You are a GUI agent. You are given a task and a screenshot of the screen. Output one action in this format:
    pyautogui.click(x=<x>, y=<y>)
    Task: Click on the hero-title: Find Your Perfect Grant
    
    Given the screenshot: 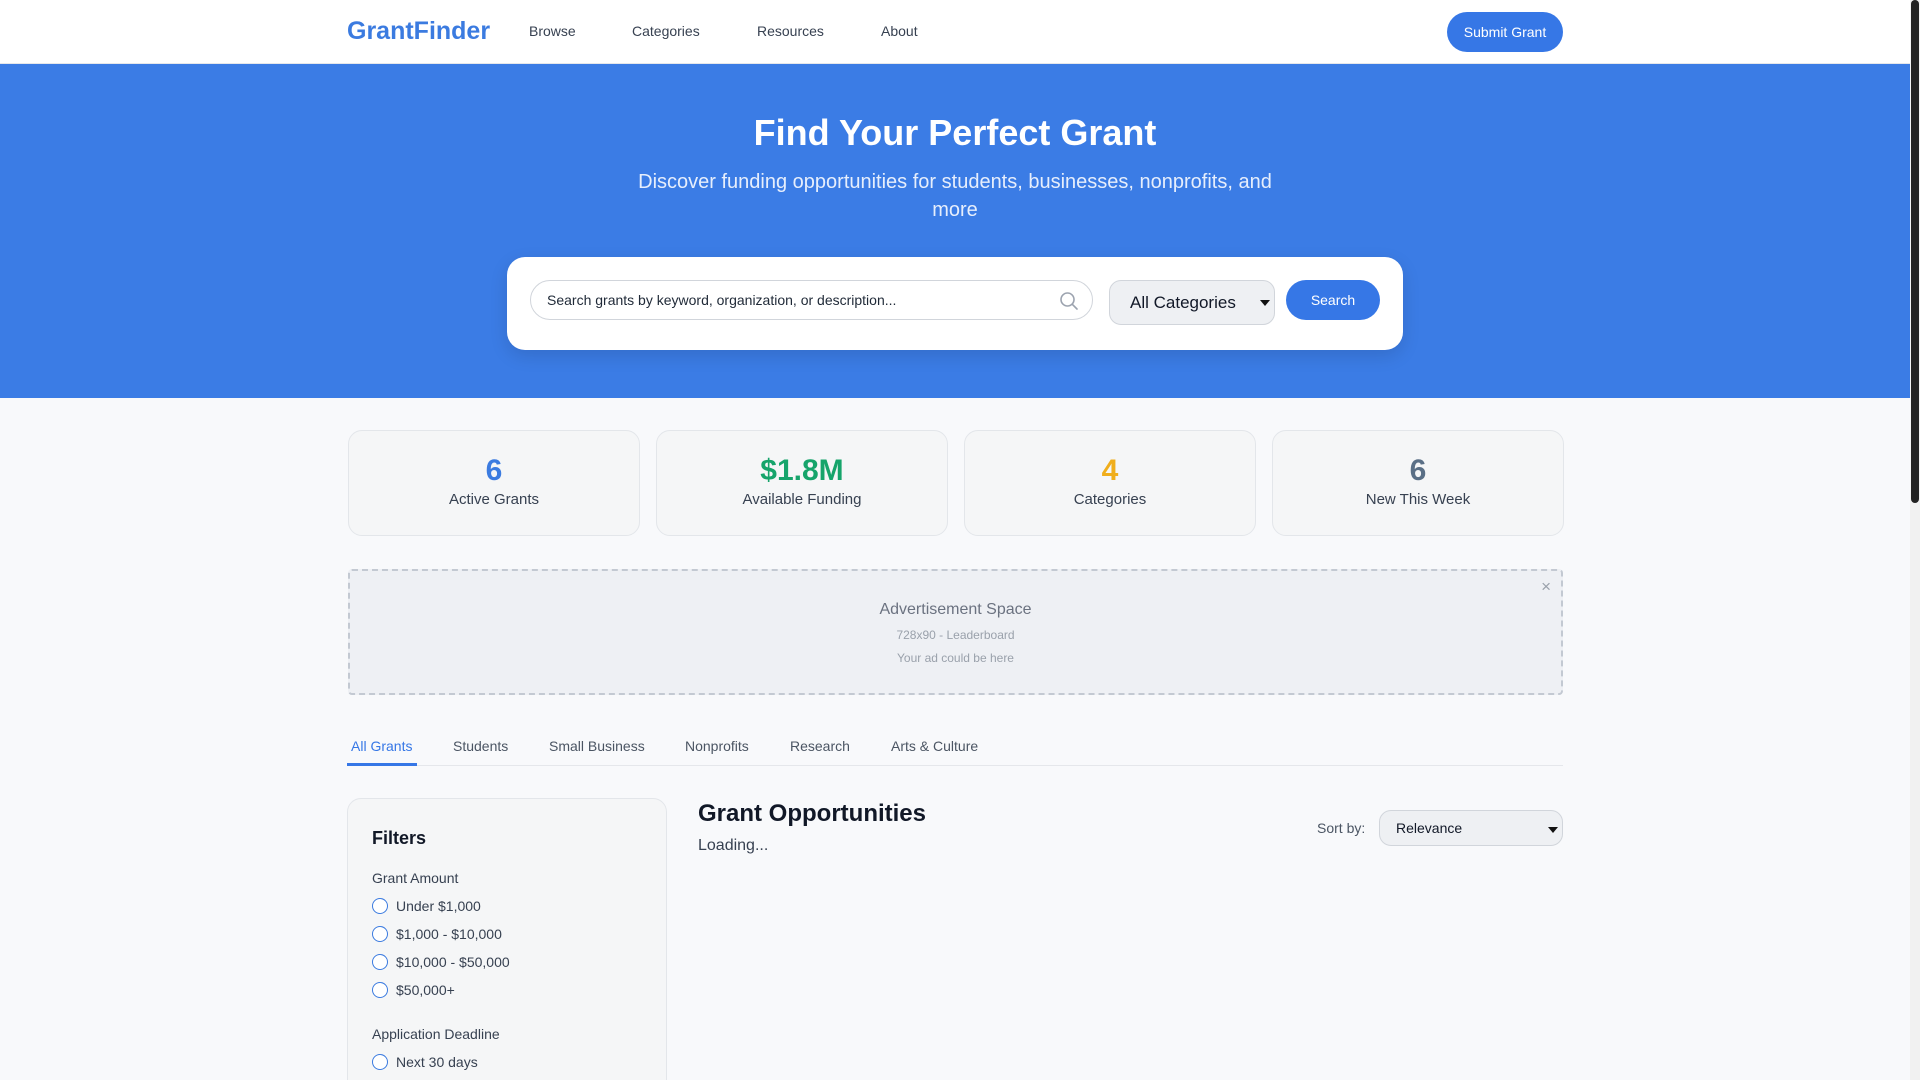 What is the action you would take?
    pyautogui.click(x=955, y=132)
    